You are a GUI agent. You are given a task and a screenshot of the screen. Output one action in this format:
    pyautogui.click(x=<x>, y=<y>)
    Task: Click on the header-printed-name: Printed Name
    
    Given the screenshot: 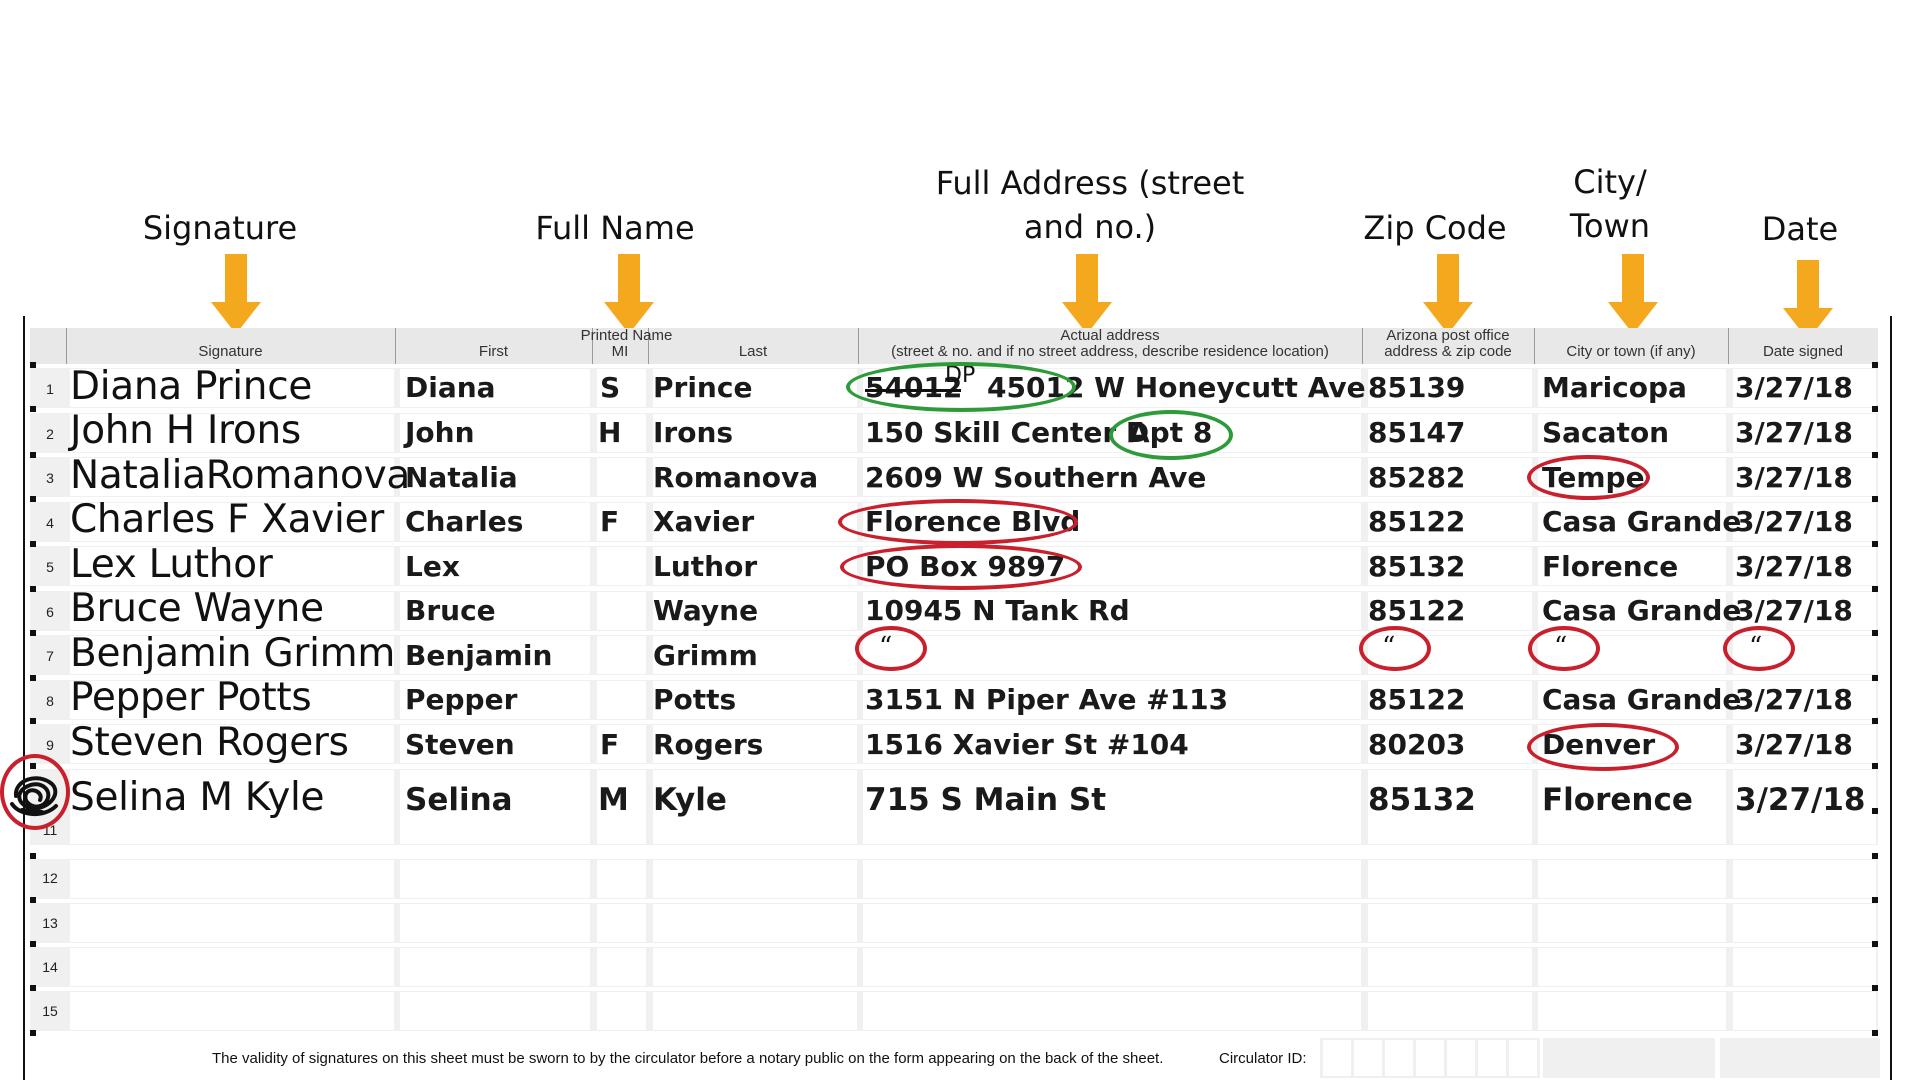 What is the action you would take?
    pyautogui.click(x=626, y=335)
    